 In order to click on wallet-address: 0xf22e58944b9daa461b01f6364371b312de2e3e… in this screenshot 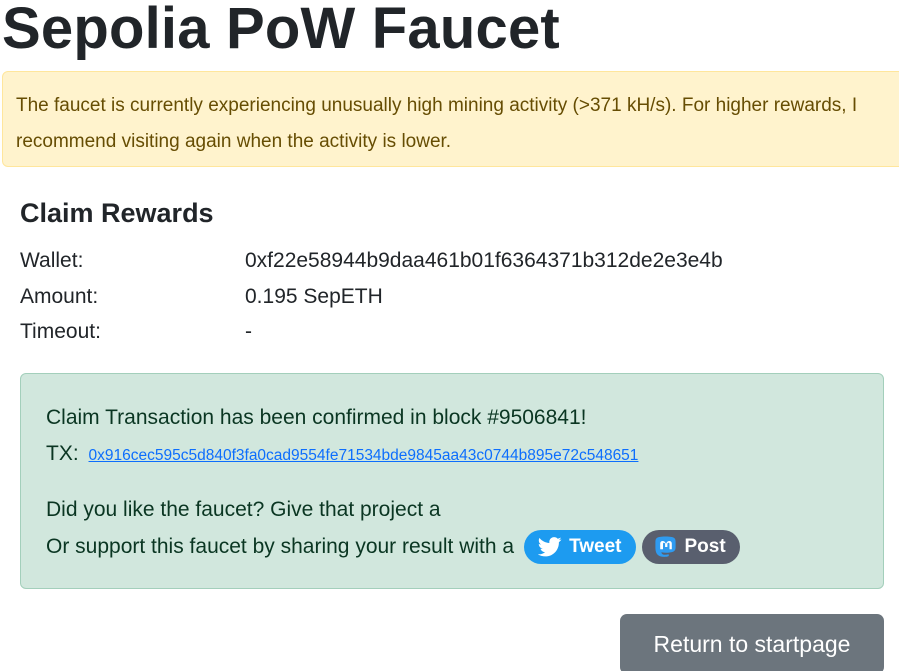, I will do `click(484, 260)`.